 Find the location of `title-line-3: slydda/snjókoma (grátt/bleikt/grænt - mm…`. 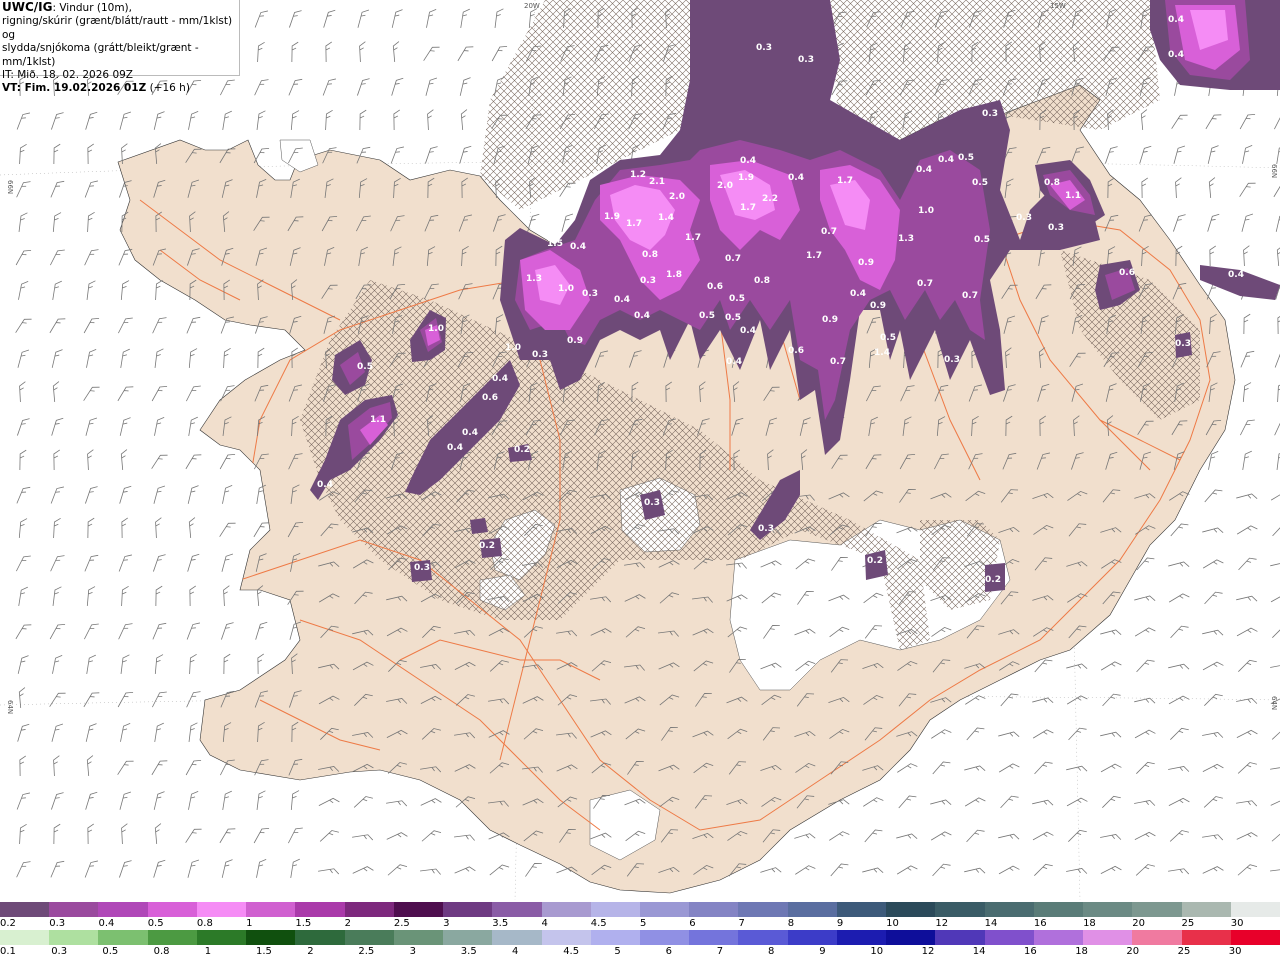

title-line-3: slydda/snjókoma (grátt/bleikt/grænt - mm… is located at coordinates (100, 55).